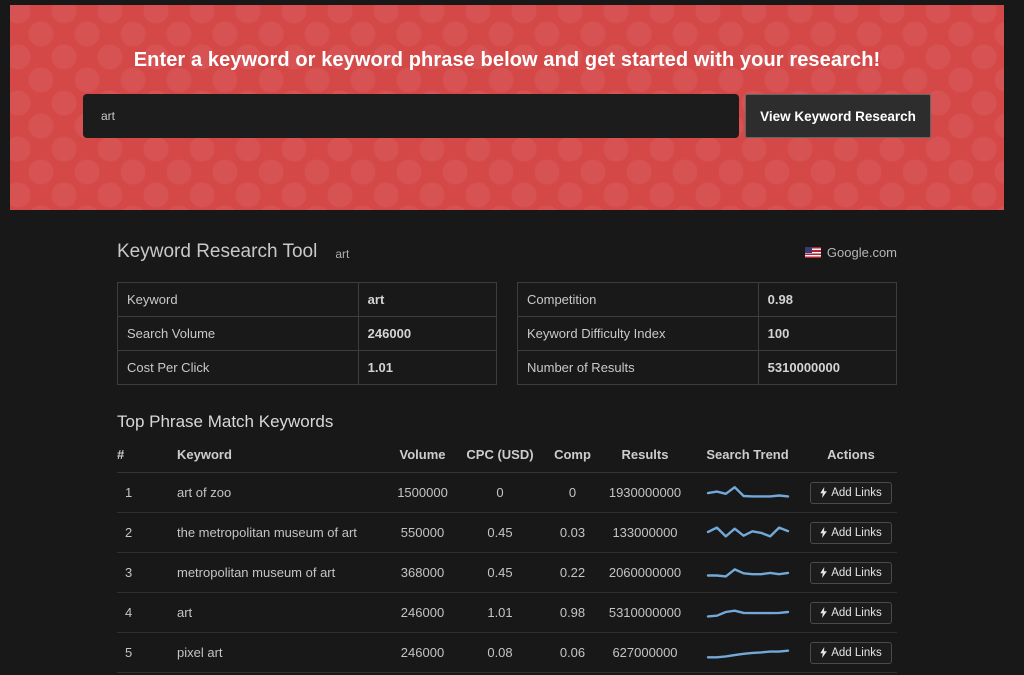  Describe the element at coordinates (147, 572) in the screenshot. I see `rank-cell: 3` at that location.